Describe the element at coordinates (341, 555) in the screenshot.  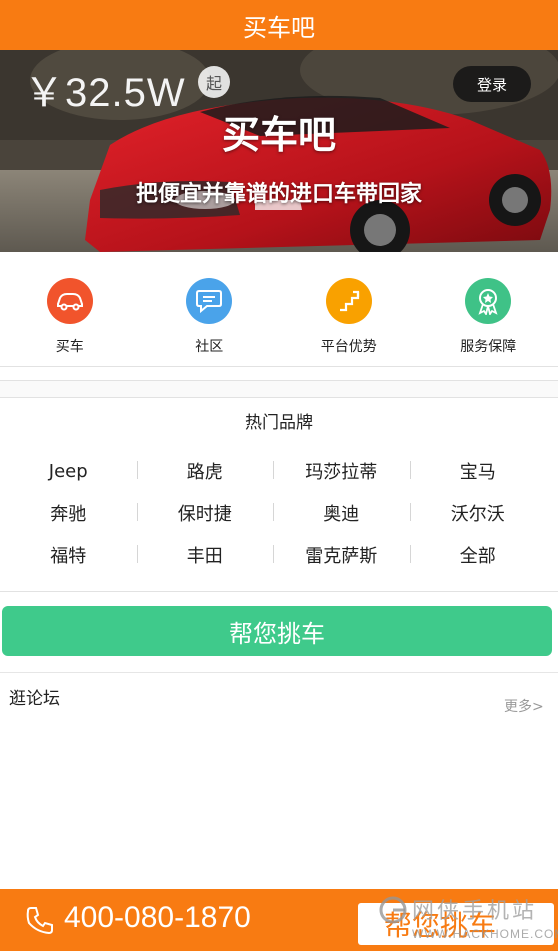
I see `brand-link: 雷克萨斯` at that location.